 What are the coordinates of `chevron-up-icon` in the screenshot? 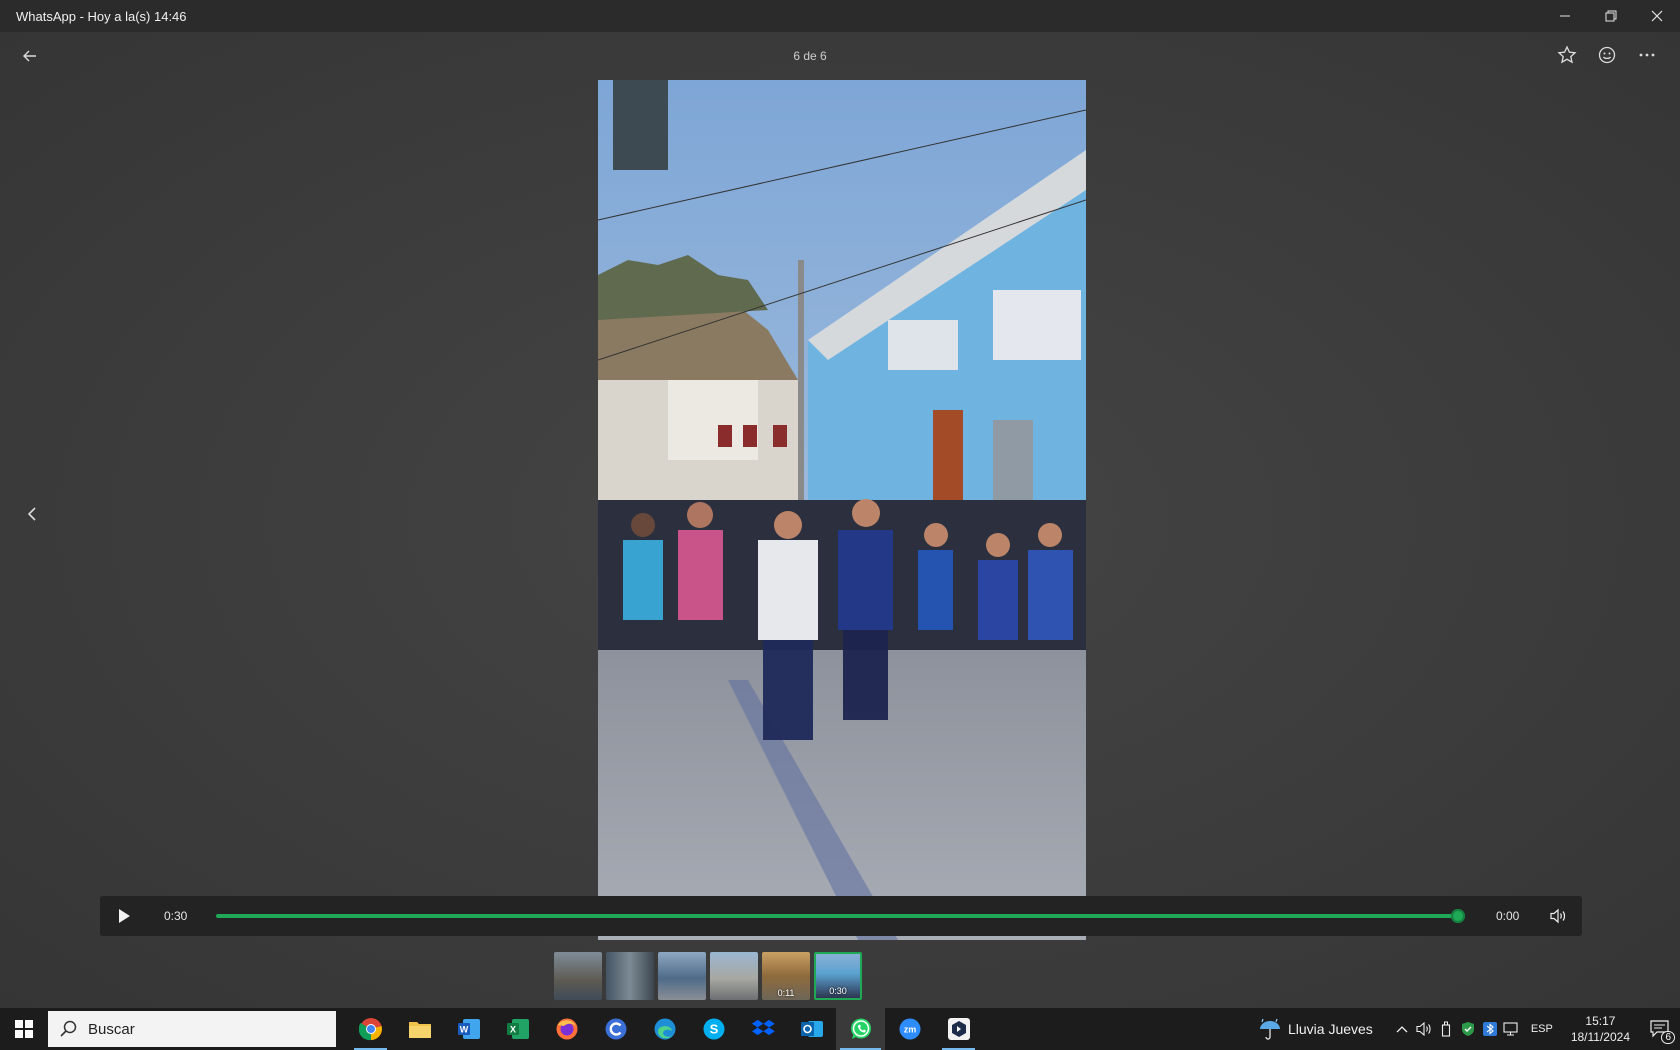 It's located at (1402, 1029).